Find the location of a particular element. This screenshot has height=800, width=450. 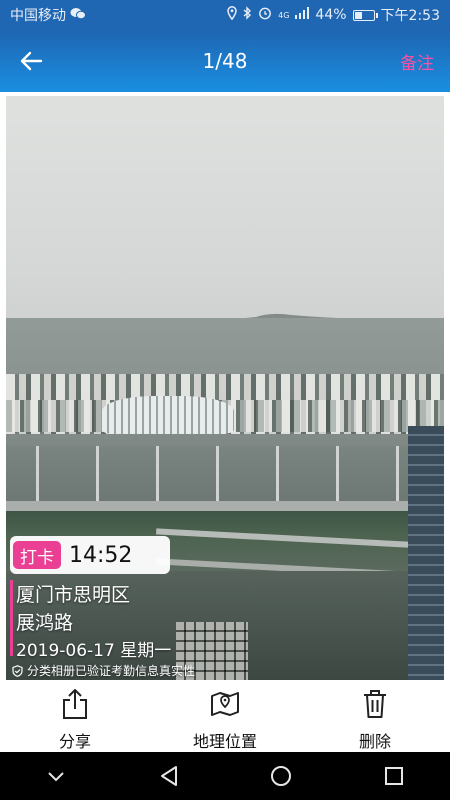

hide-nav-button is located at coordinates (56, 776).